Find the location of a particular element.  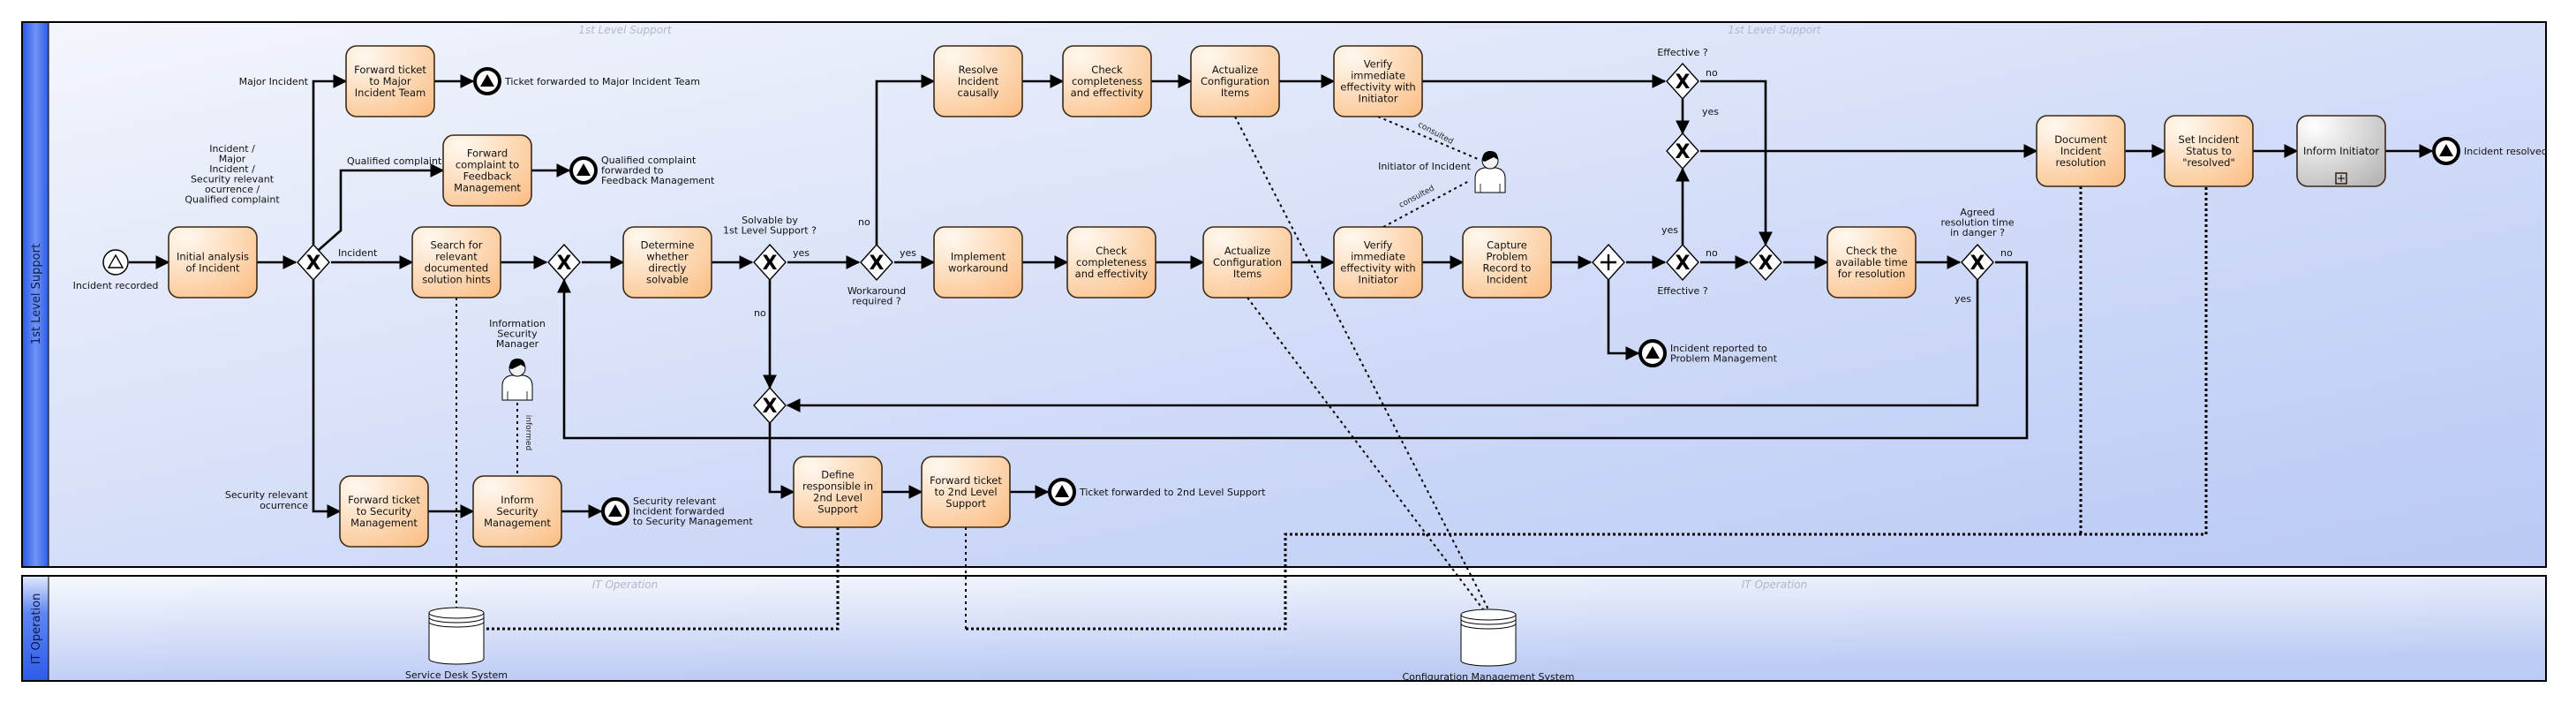

task-label-line: Status to is located at coordinates (2209, 151).